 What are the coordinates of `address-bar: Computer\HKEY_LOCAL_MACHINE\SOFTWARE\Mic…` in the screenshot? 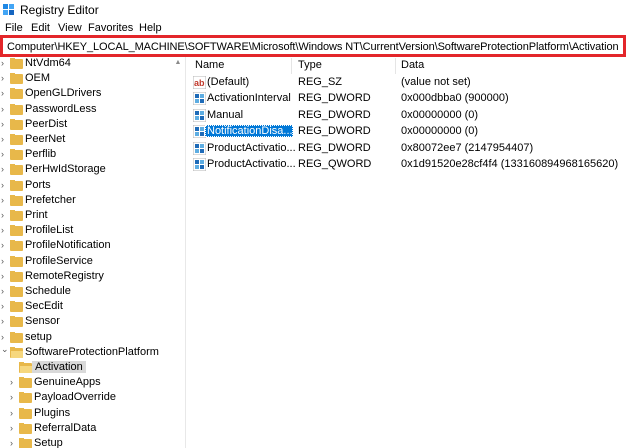 It's located at (313, 46).